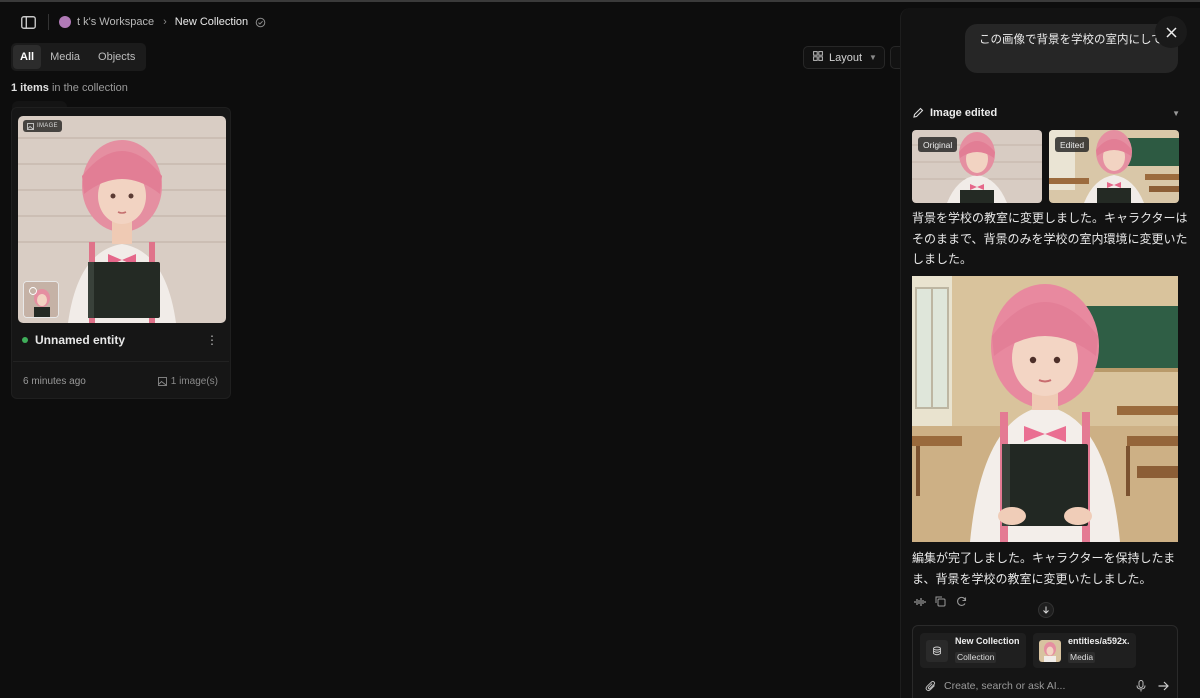  Describe the element at coordinates (1099, 641) in the screenshot. I see `chip-title: entities/a592x.` at that location.